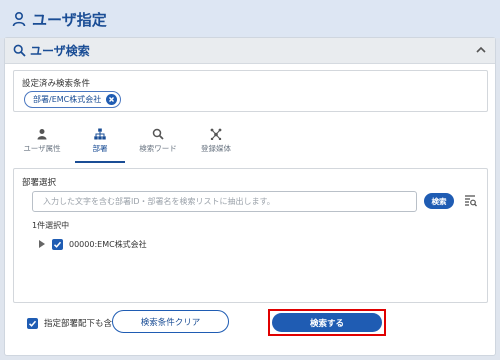 The height and width of the screenshot is (360, 500). Describe the element at coordinates (108, 244) in the screenshot. I see `tree-item-label: 00000:EMC株式会社` at that location.